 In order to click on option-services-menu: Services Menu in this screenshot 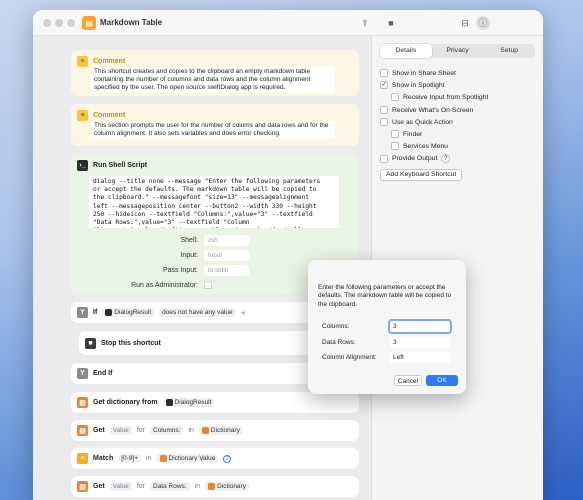, I will do `click(419, 146)`.